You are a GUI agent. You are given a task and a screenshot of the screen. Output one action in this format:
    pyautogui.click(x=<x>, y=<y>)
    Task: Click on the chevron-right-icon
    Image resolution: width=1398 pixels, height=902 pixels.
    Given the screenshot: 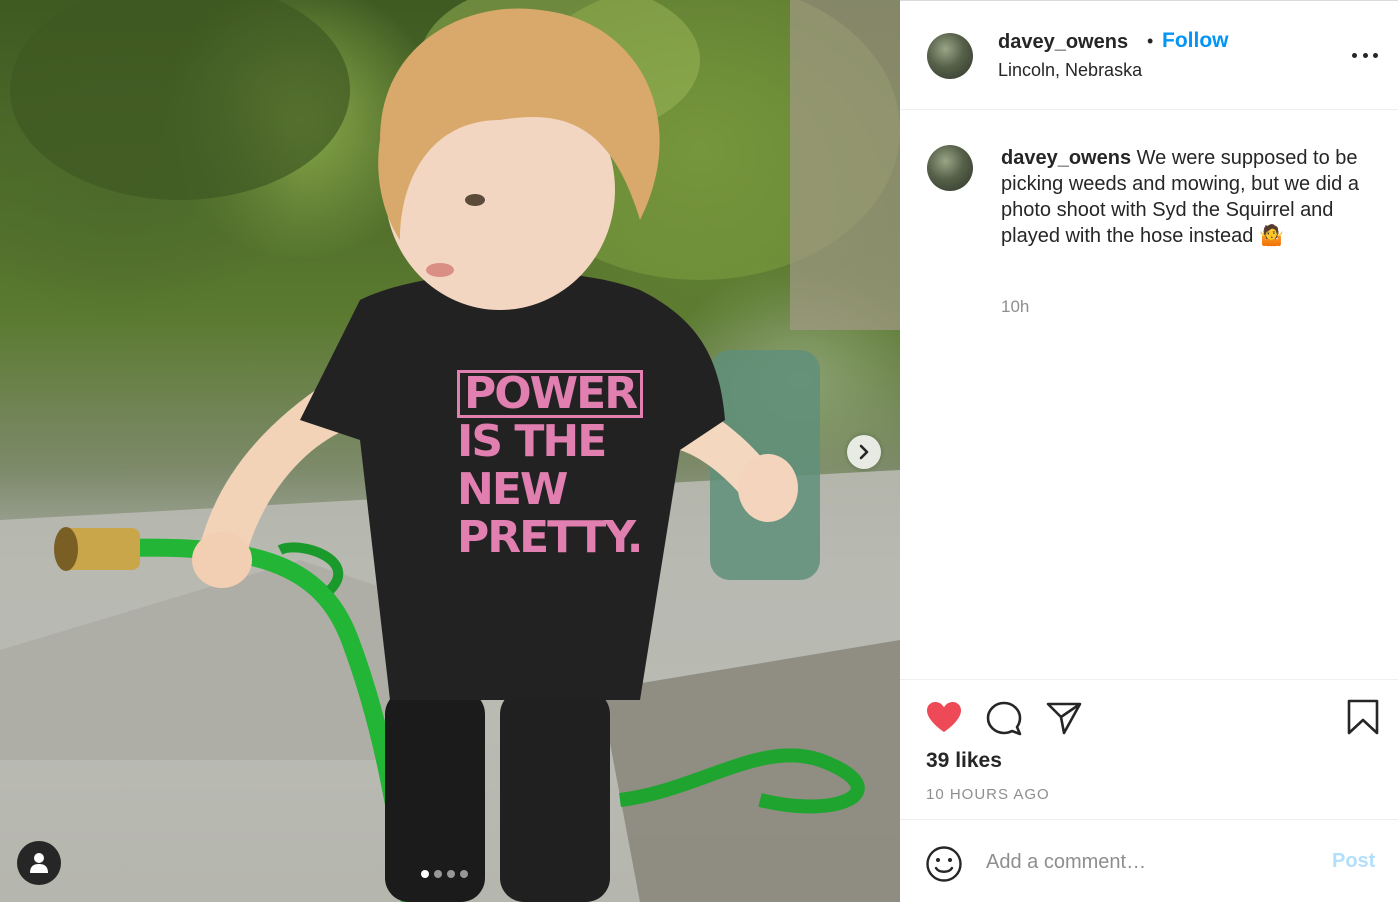 What is the action you would take?
    pyautogui.click(x=864, y=452)
    